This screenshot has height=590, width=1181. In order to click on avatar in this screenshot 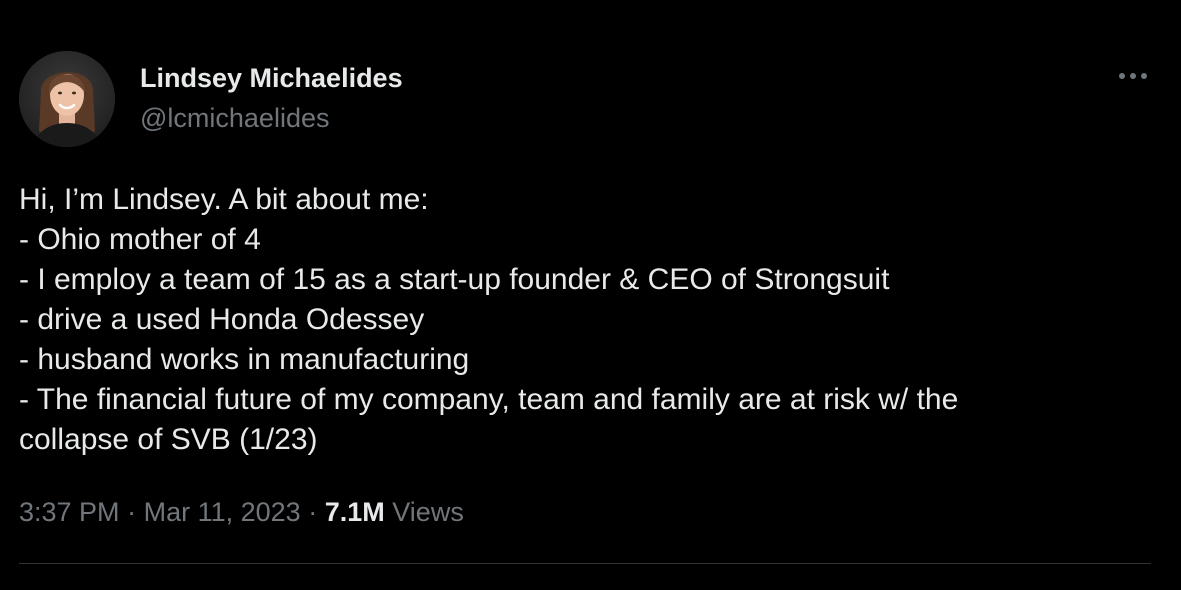, I will do `click(67, 99)`.